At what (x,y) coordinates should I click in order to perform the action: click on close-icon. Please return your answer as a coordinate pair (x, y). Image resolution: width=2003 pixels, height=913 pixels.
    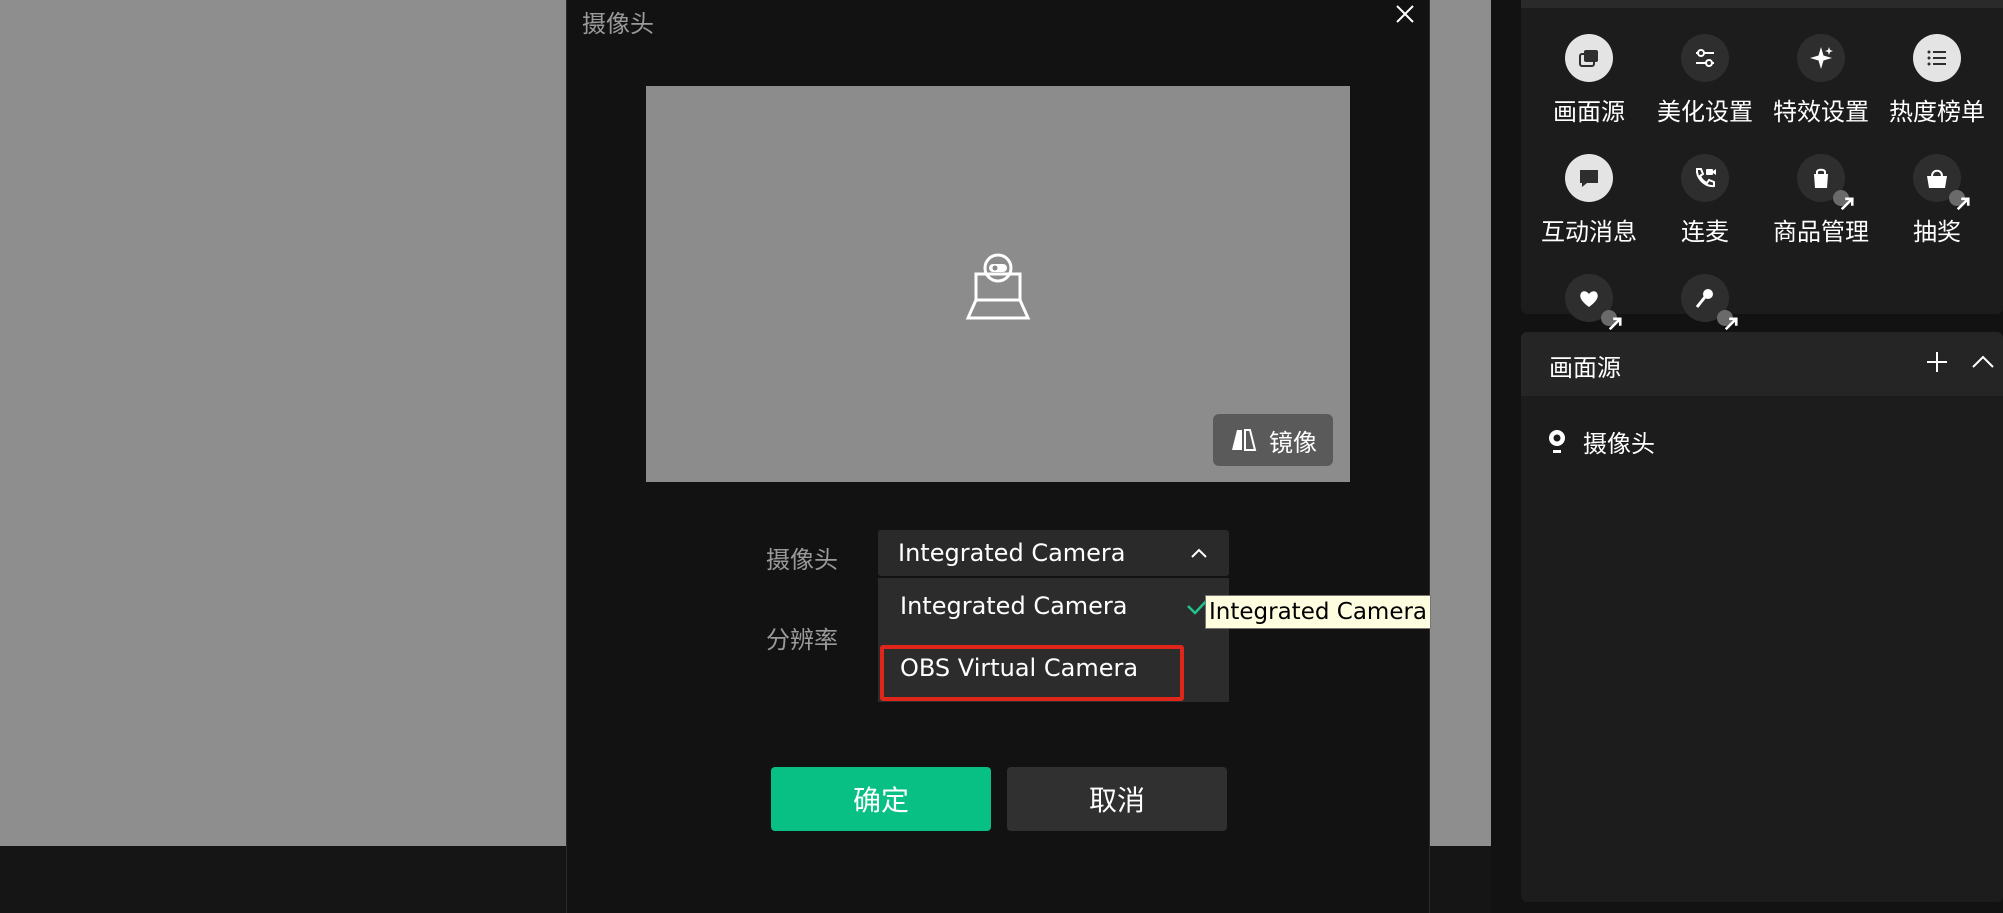
    Looking at the image, I should click on (1405, 14).